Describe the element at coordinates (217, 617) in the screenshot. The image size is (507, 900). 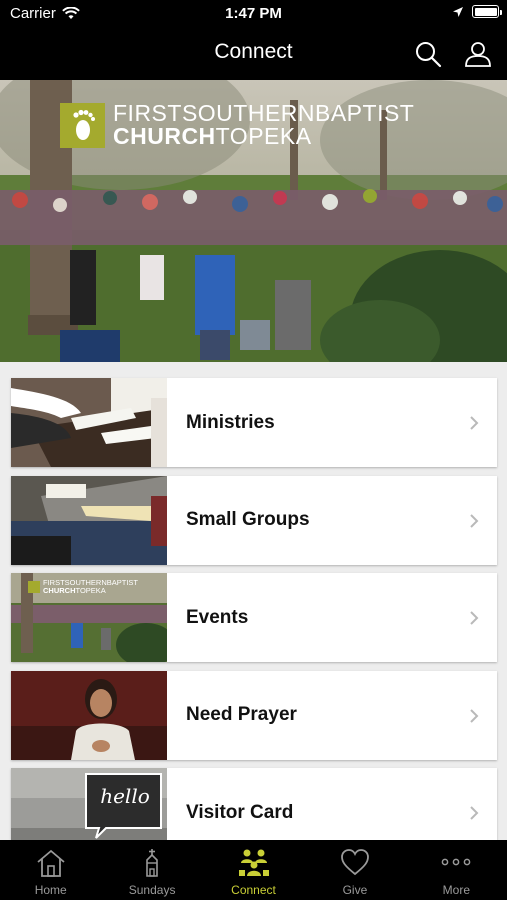
I see `item-label: Events` at that location.